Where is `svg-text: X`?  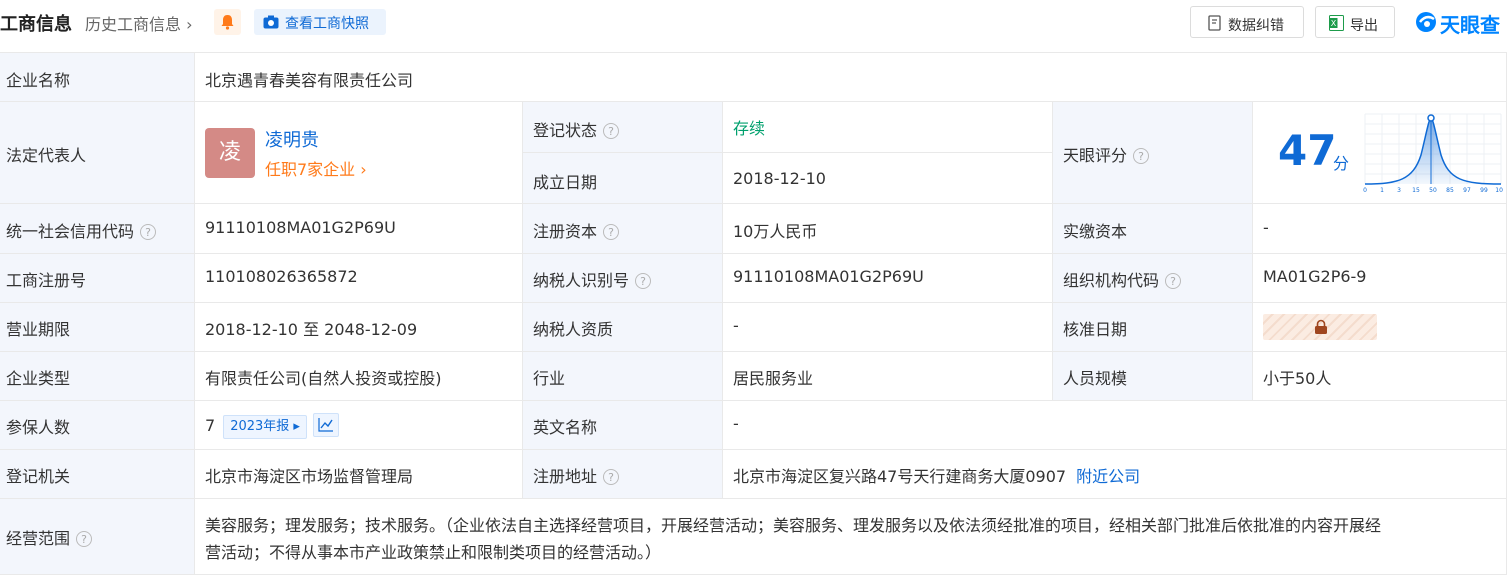
svg-text: X is located at coordinates (1334, 23).